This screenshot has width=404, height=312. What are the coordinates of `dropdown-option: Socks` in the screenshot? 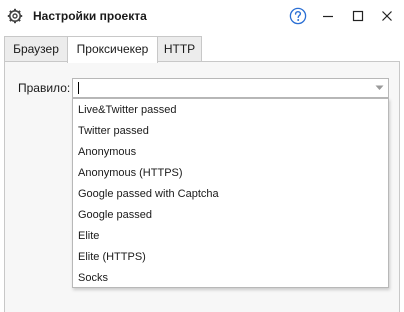 It's located at (230, 278).